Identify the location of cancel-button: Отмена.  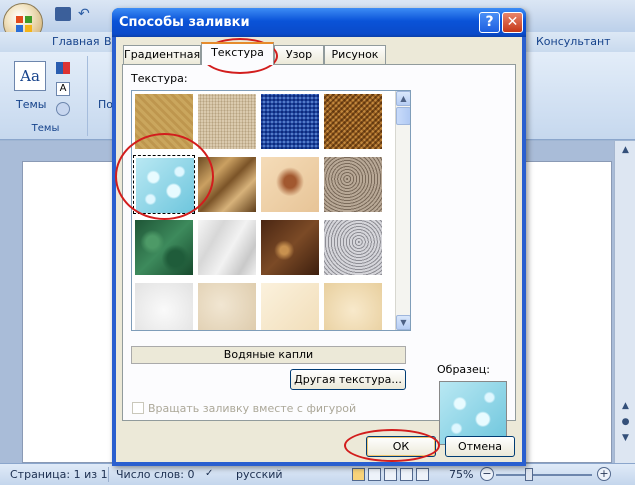
(480, 446).